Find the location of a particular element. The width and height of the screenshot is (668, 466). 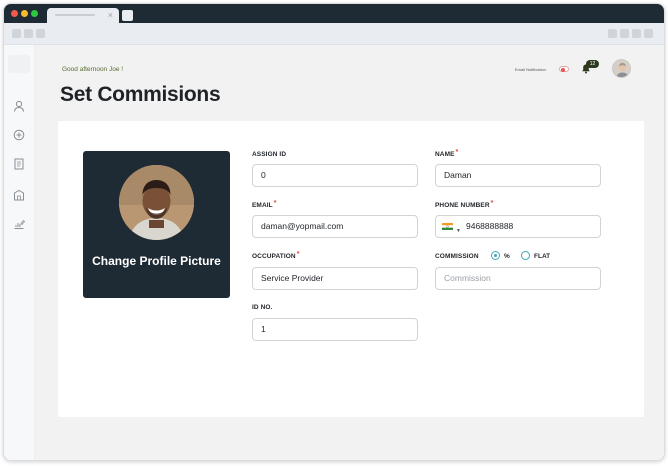

assign-id-label-text: ASSIGN ID is located at coordinates (269, 154).